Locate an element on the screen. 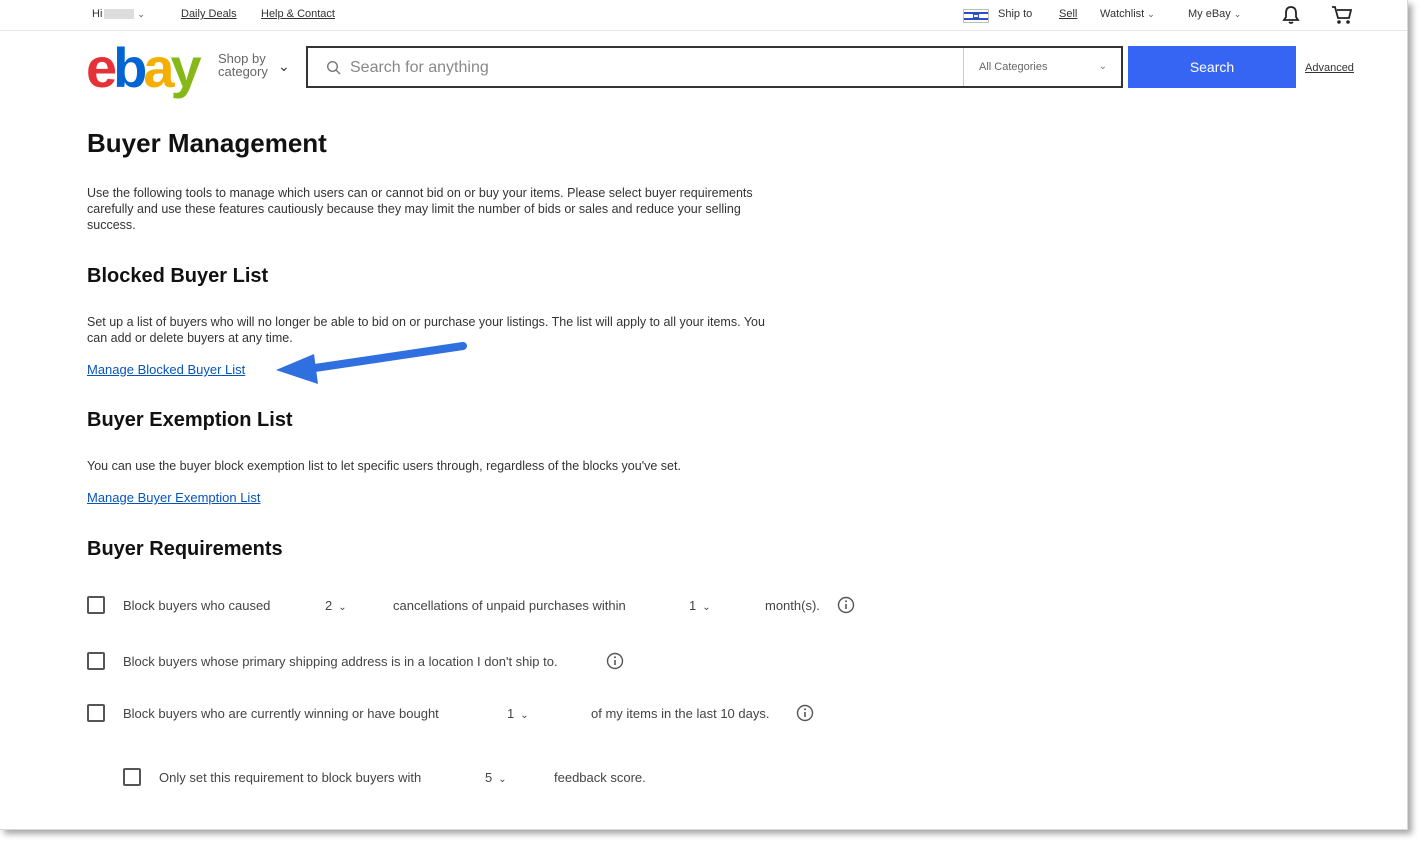 The width and height of the screenshot is (1423, 845). unpaid-text-1: Block buyers who caused is located at coordinates (197, 605).